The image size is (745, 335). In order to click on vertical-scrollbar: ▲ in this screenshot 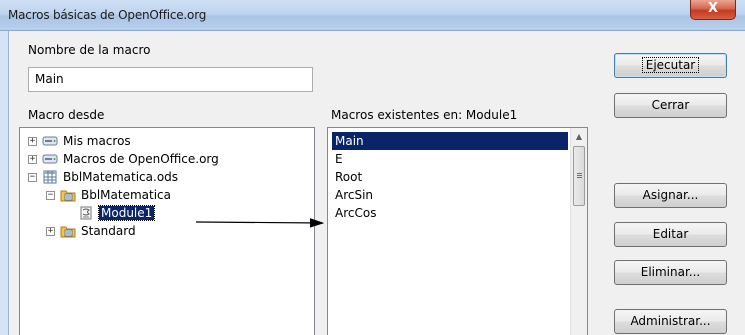, I will do `click(578, 231)`.